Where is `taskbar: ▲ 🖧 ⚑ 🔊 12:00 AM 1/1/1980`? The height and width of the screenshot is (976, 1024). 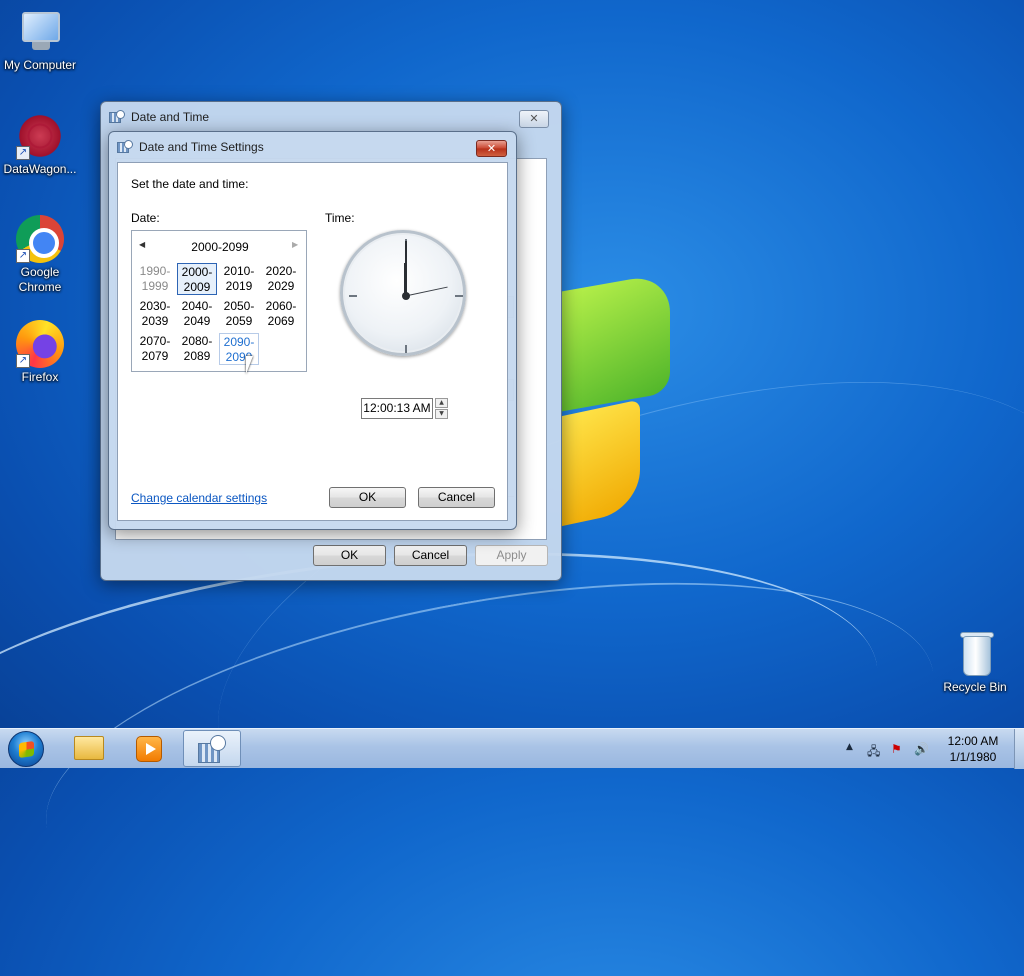
taskbar: ▲ 🖧 ⚑ 🔊 12:00 AM 1/1/1980 is located at coordinates (512, 748).